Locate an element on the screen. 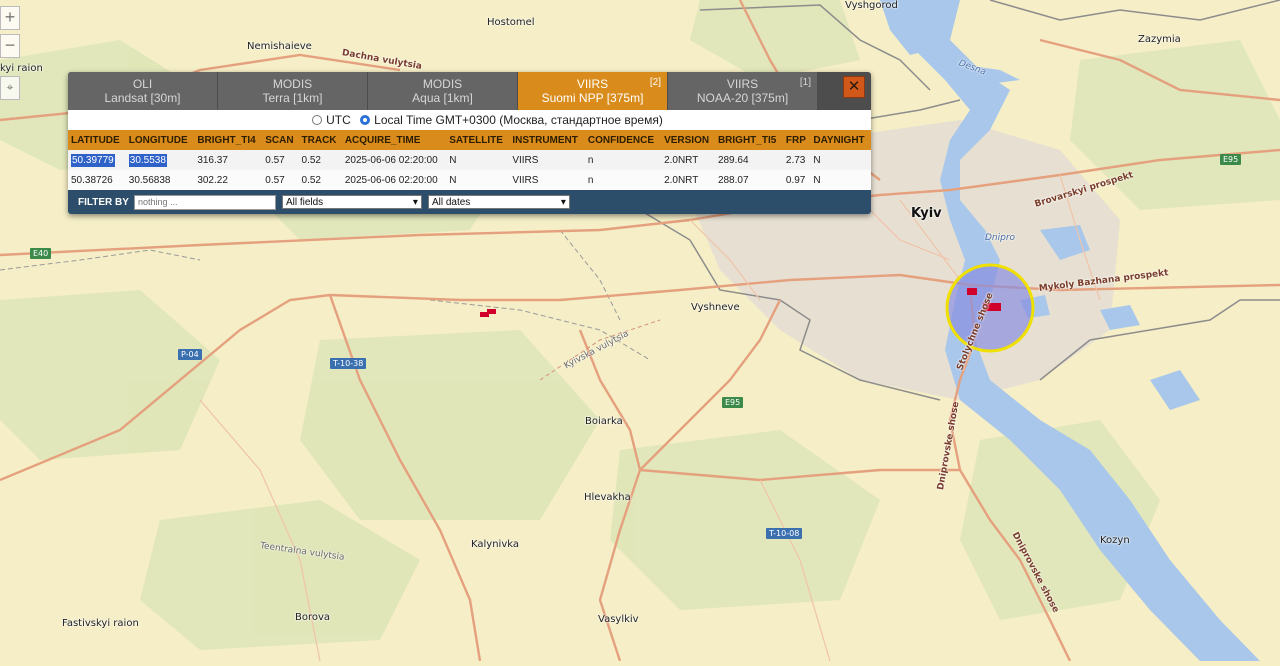 This screenshot has height=666, width=1280. table-cell: 50.39779 is located at coordinates (97, 160).